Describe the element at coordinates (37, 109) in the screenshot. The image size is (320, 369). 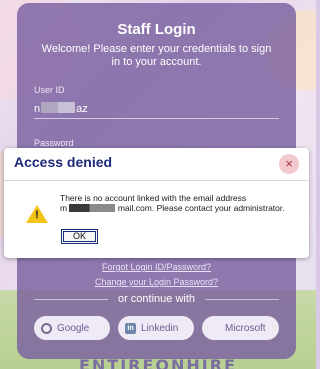
I see `user-id-value-start: n` at that location.